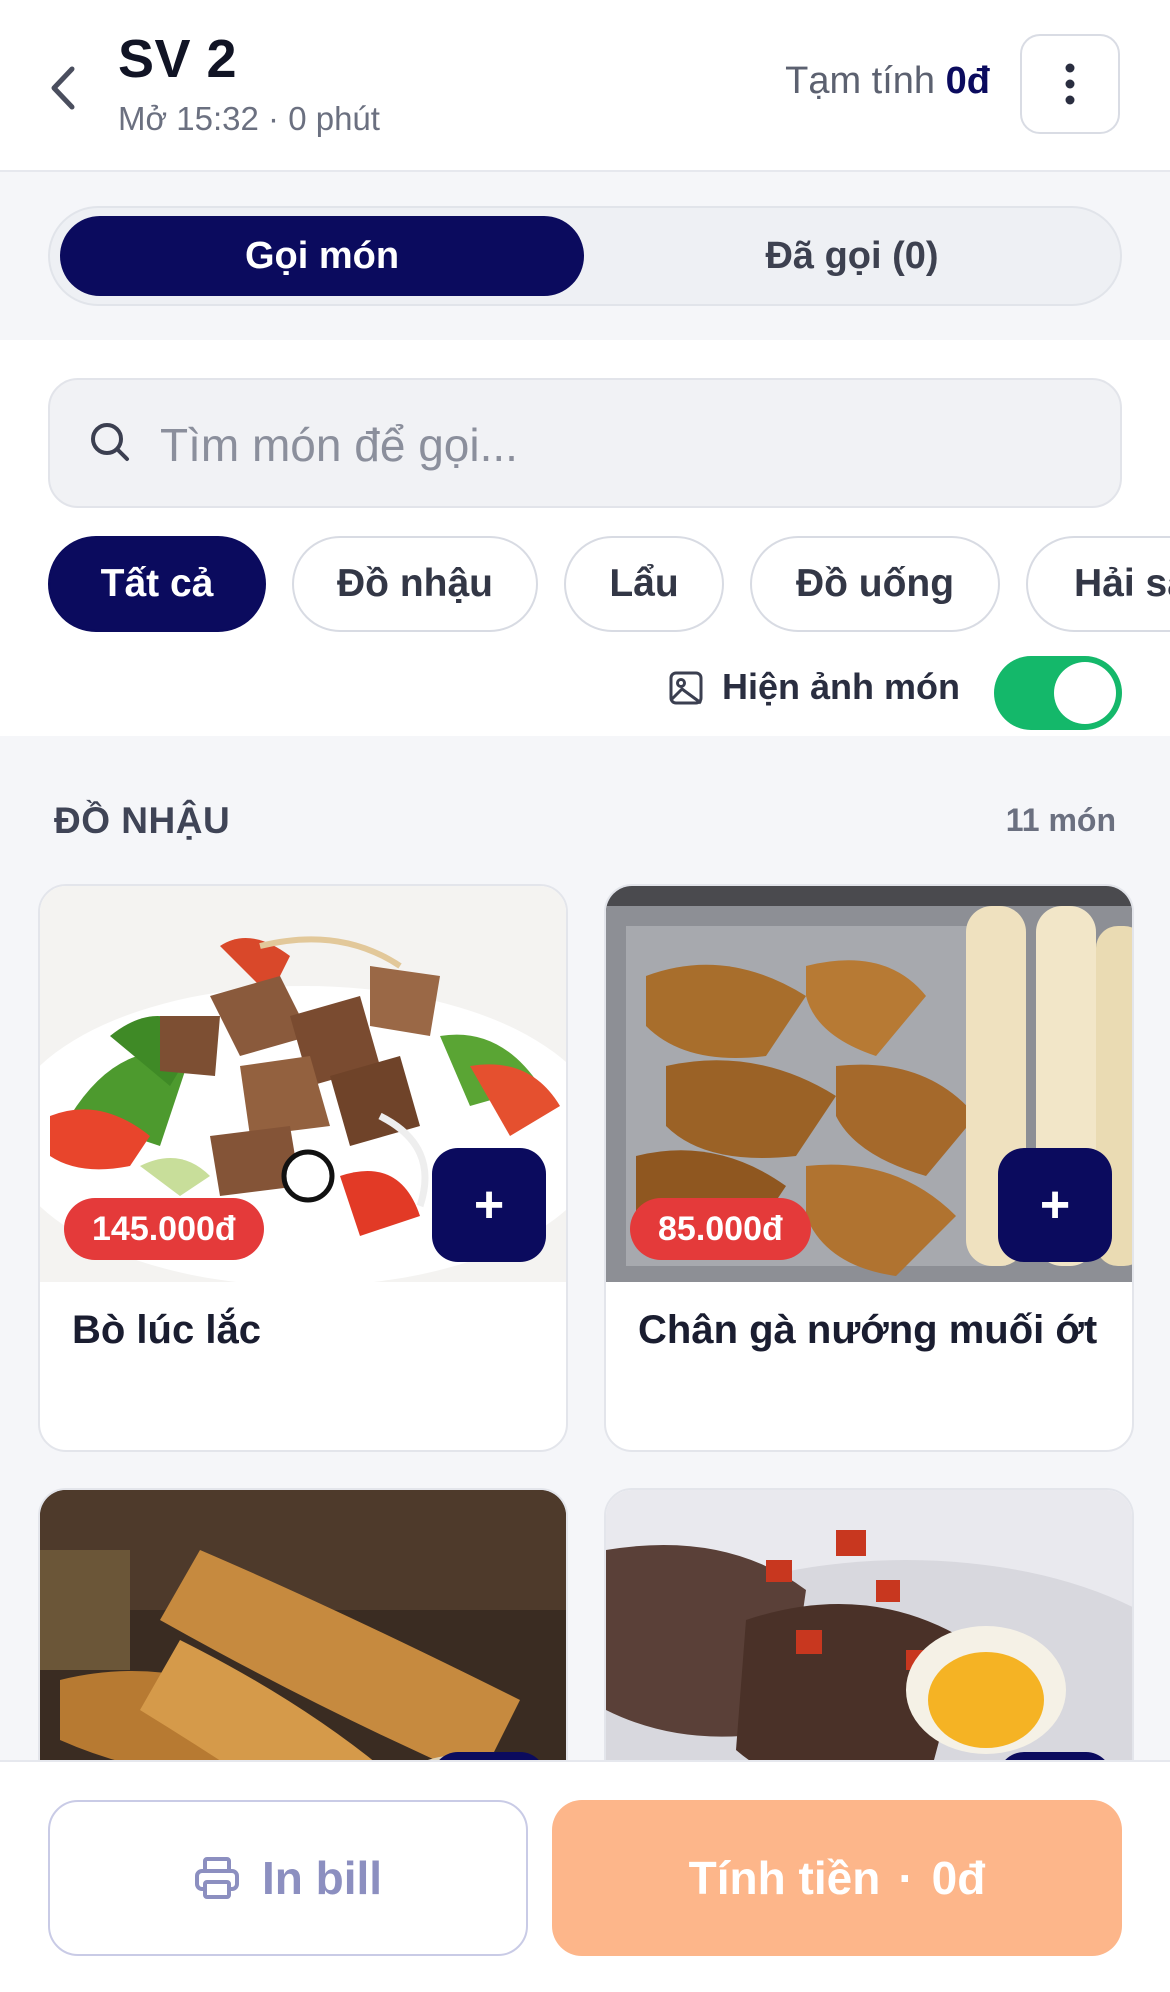 This screenshot has height=1992, width=1170. What do you see at coordinates (784, 1878) in the screenshot?
I see `checkout-label: Tính tiền` at bounding box center [784, 1878].